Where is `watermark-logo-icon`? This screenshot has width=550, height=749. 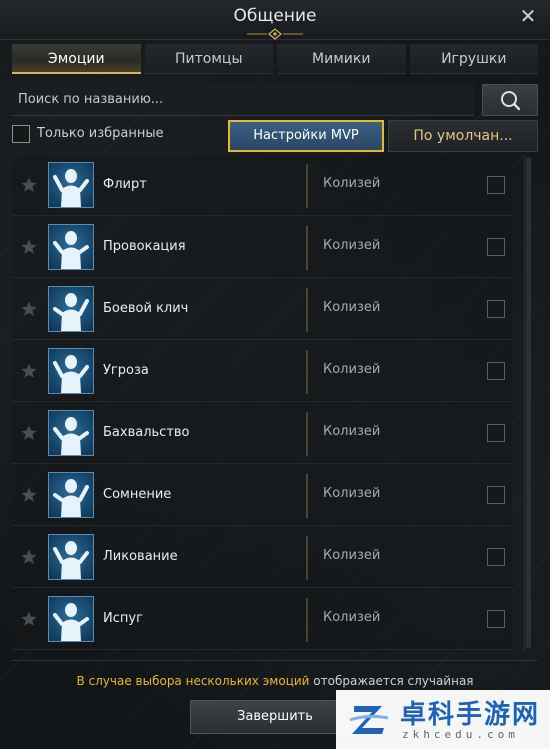 watermark-logo-icon is located at coordinates (369, 720).